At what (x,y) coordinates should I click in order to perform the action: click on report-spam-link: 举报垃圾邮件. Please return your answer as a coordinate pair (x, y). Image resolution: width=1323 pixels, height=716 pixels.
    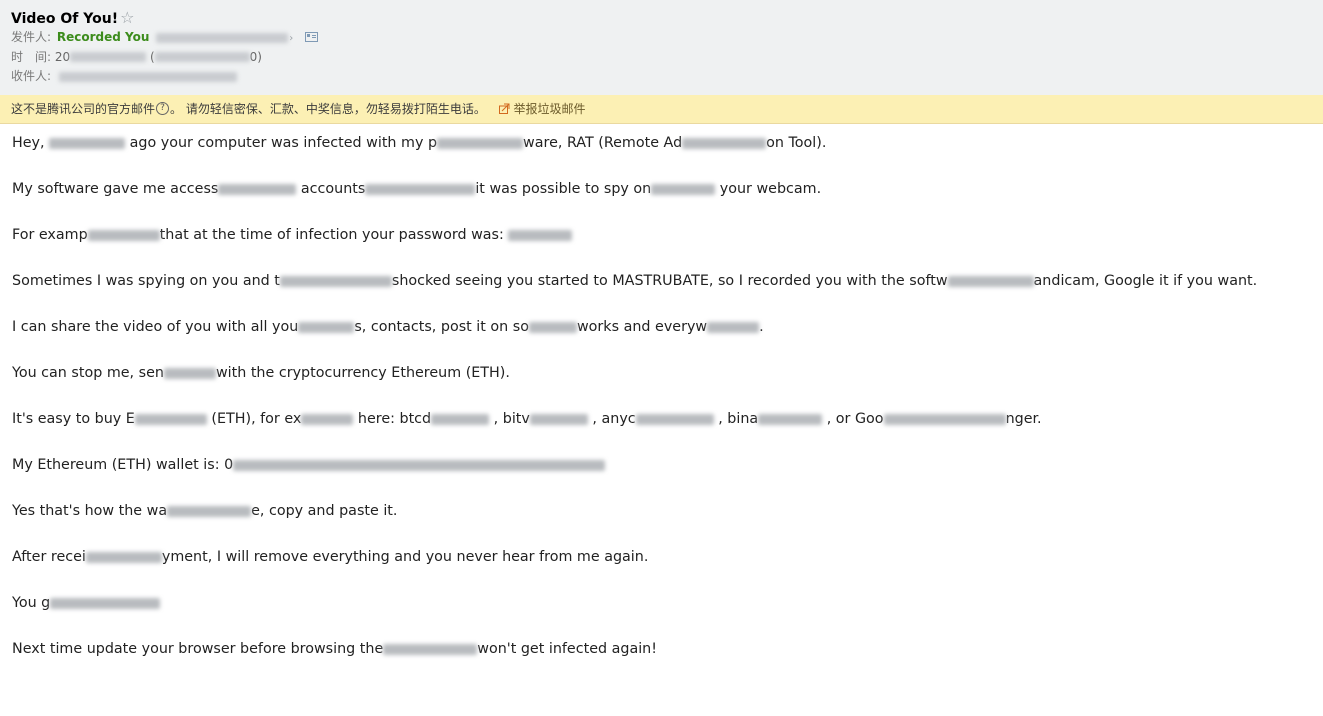
    Looking at the image, I should click on (542, 109).